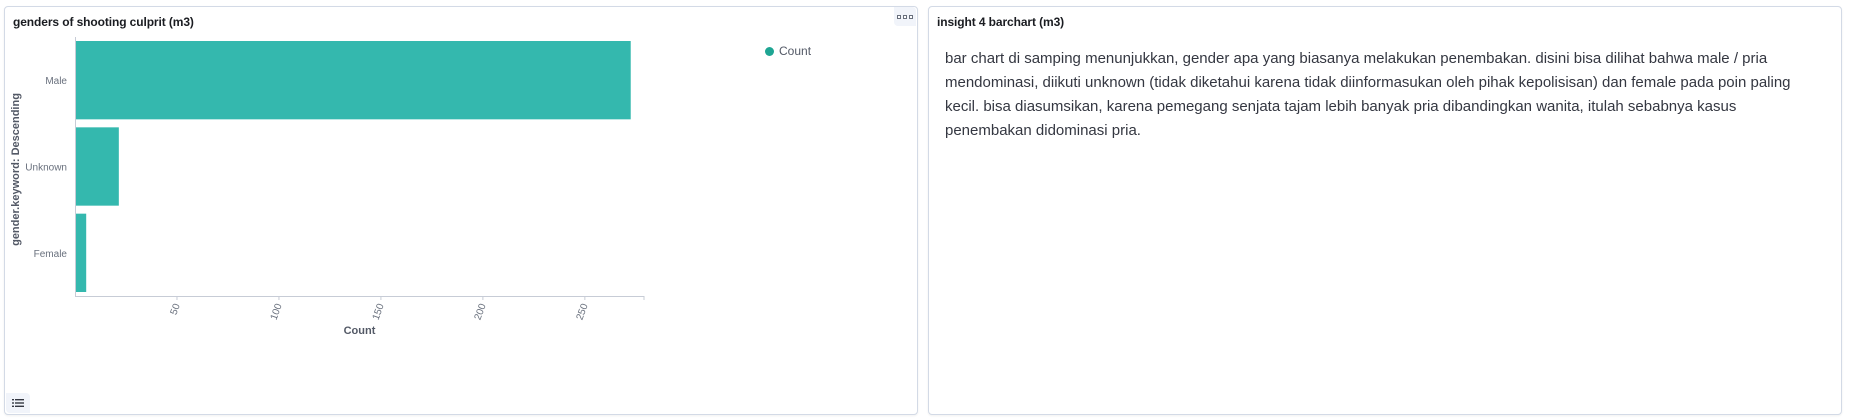  I want to click on legend-label: Count, so click(795, 51).